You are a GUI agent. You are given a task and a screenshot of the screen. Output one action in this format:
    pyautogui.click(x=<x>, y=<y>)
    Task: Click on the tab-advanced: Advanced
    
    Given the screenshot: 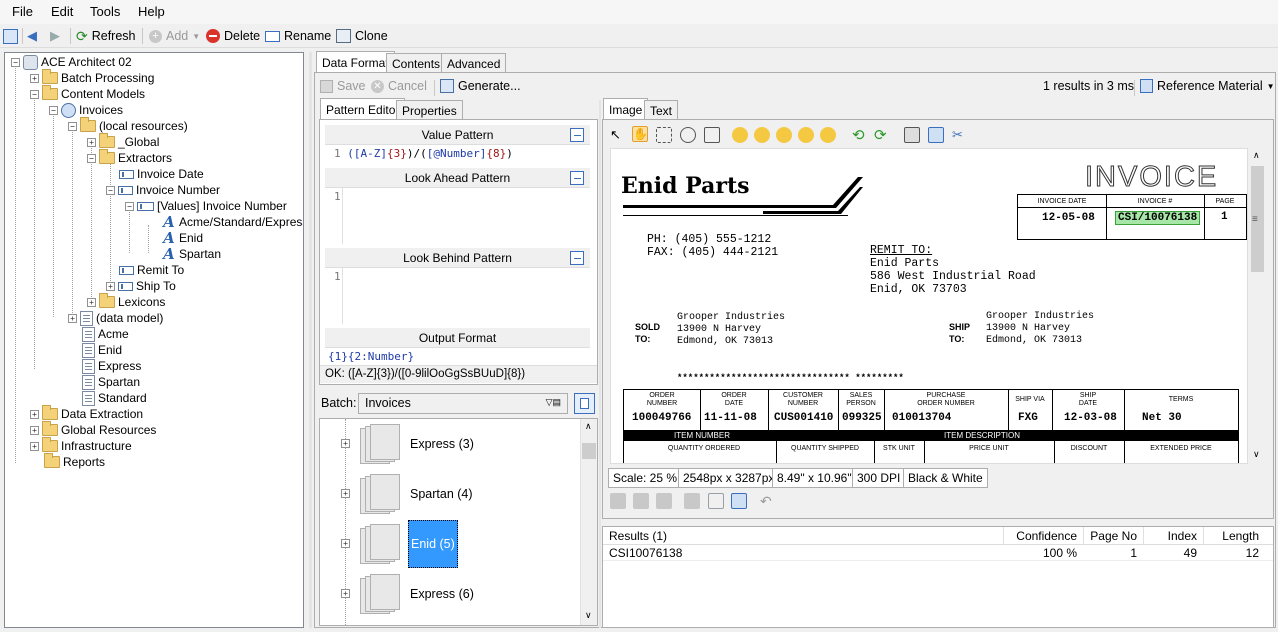 What is the action you would take?
    pyautogui.click(x=474, y=63)
    